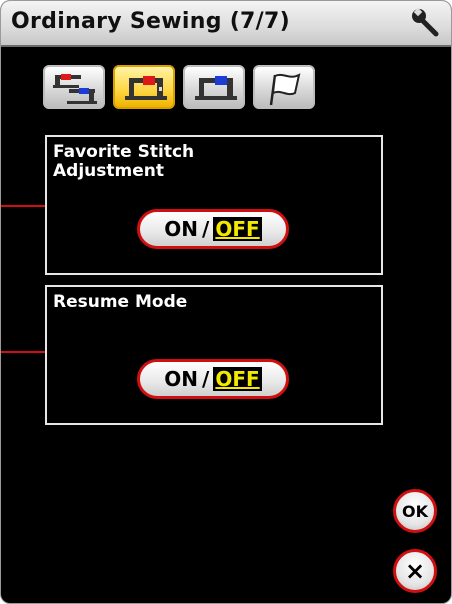 Image resolution: width=452 pixels, height=604 pixels. Describe the element at coordinates (415, 571) in the screenshot. I see `close-button: ×` at that location.